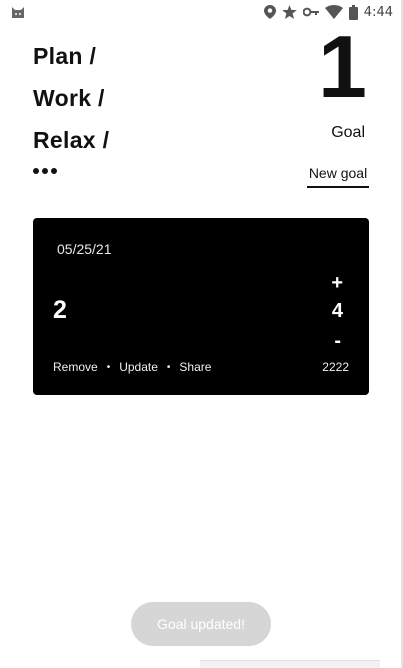 The width and height of the screenshot is (403, 668). I want to click on location-icon, so click(269, 12).